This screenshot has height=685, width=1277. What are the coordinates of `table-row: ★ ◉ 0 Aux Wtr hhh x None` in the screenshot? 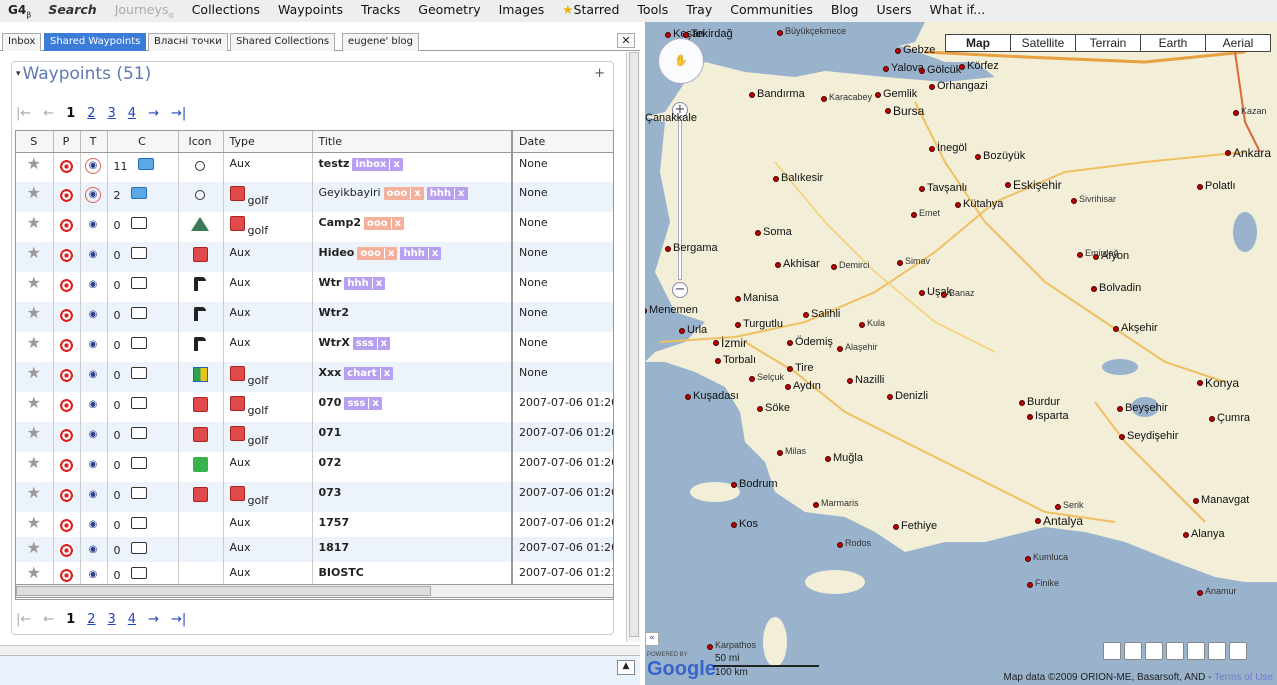 It's located at (314, 287).